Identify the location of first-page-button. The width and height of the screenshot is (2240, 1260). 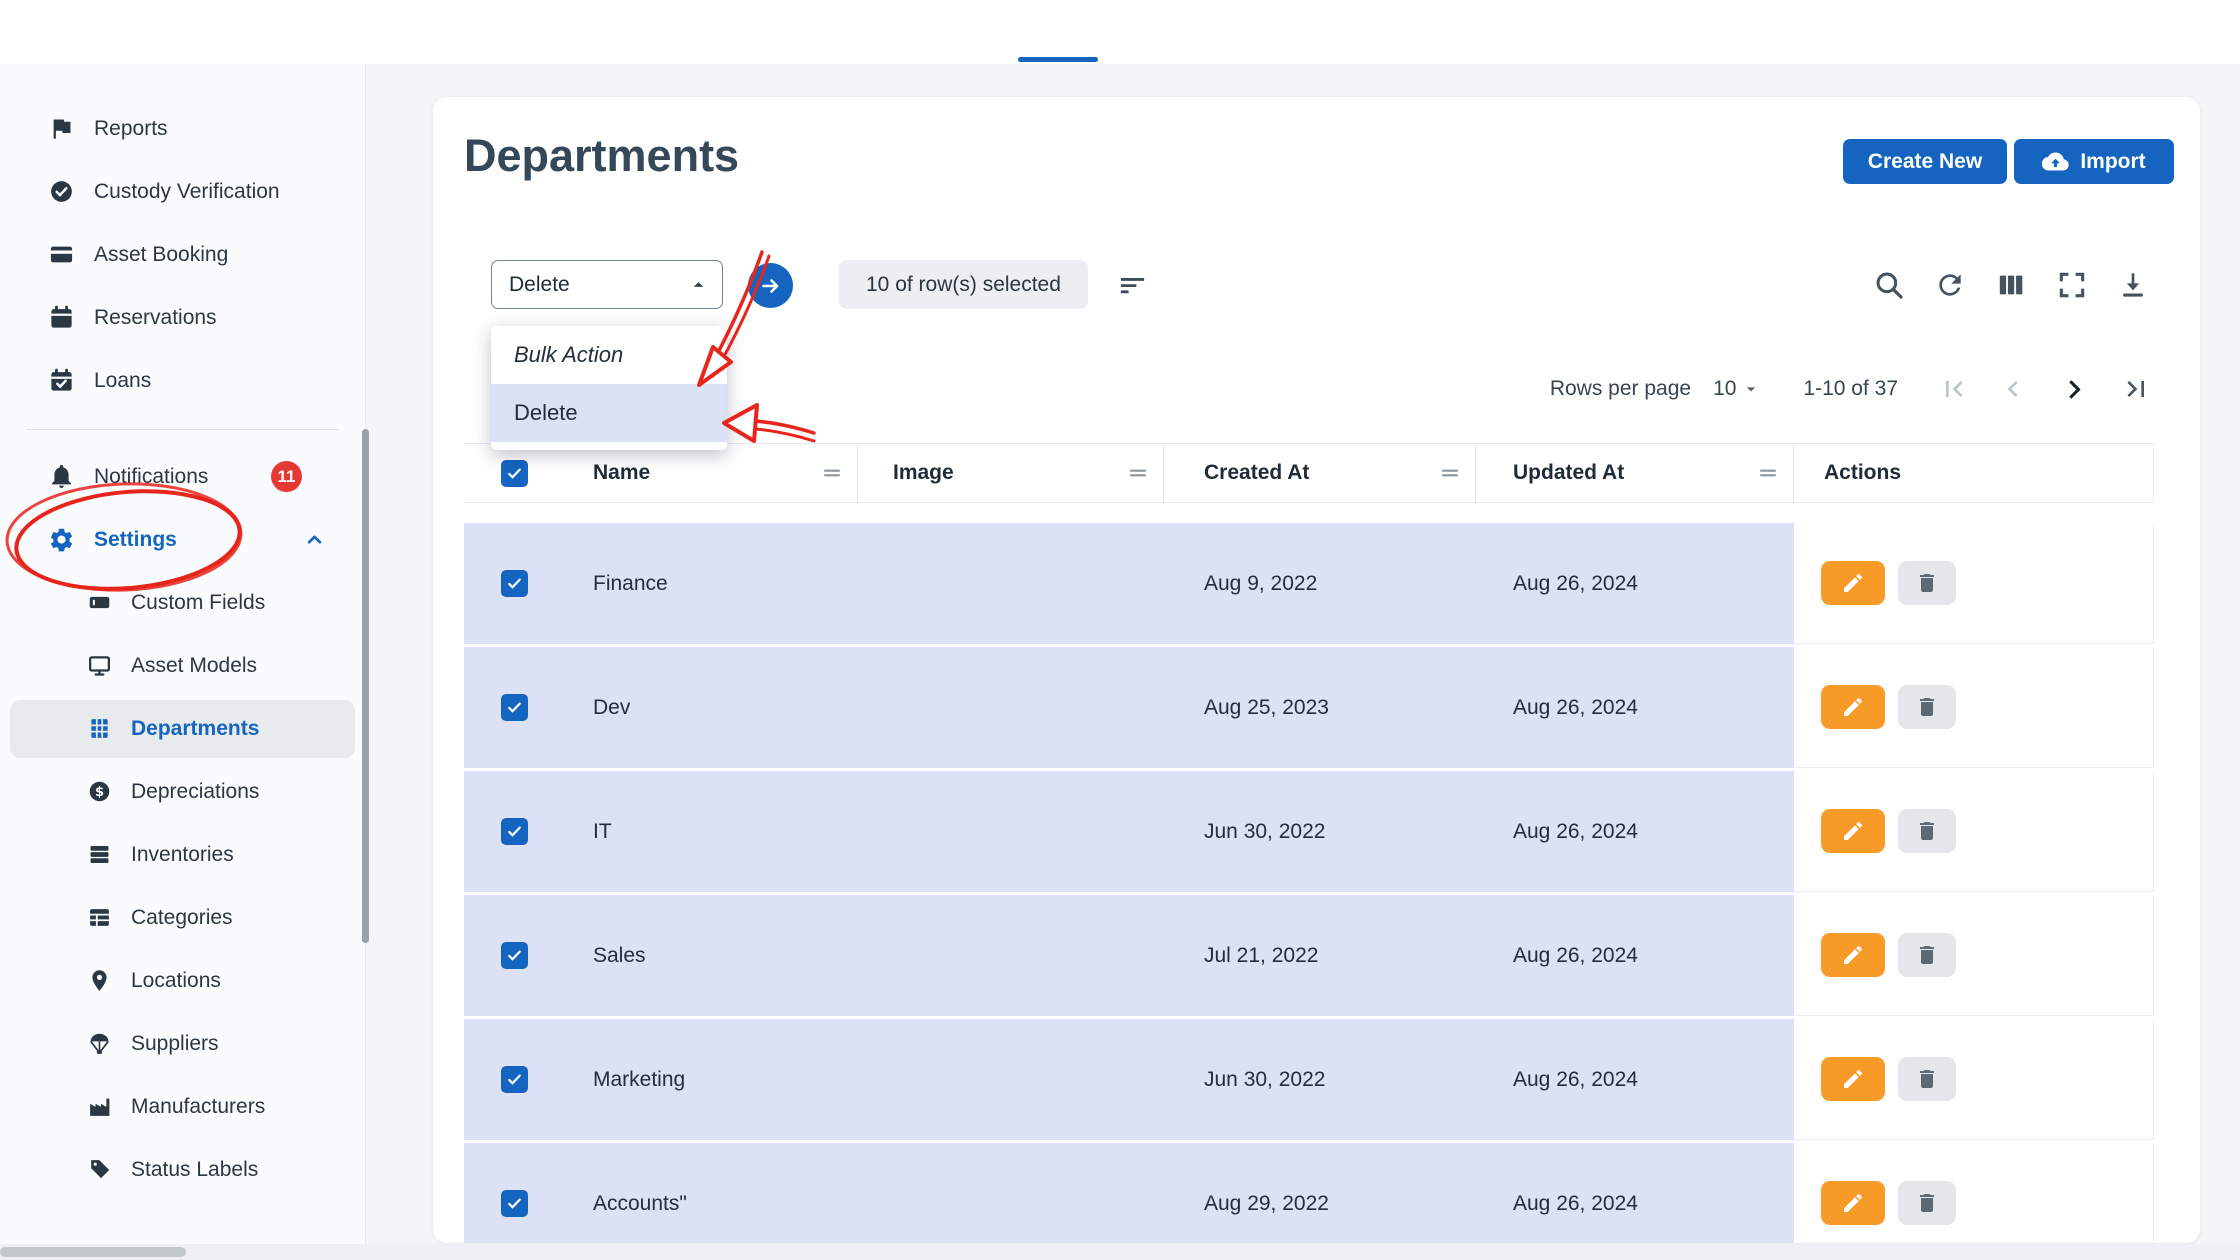
(1954, 389).